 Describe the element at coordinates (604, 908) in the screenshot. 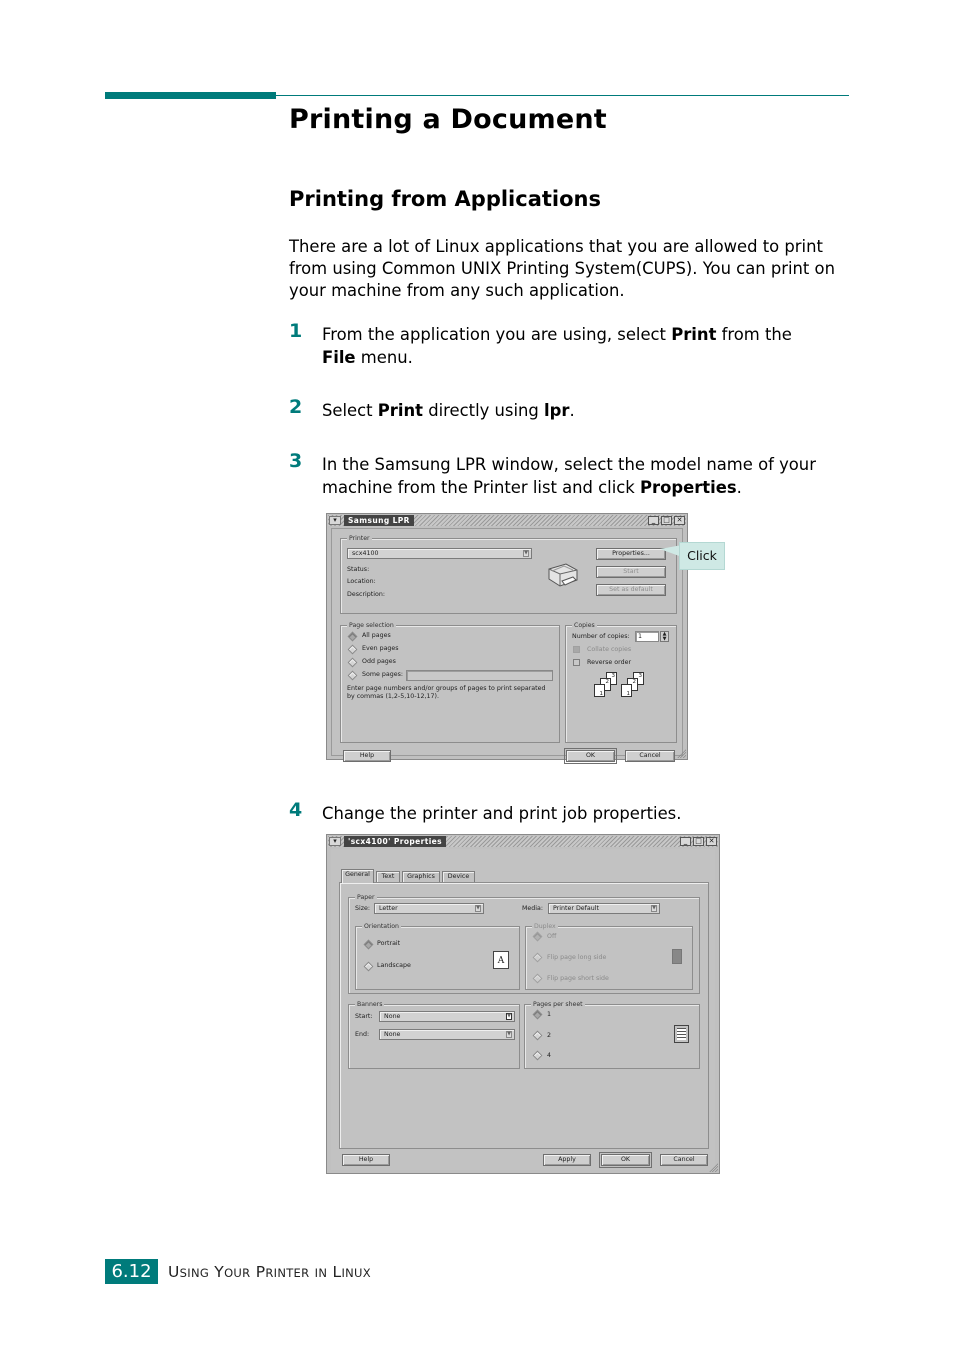

I see `media-select: Printer Default ▼` at that location.